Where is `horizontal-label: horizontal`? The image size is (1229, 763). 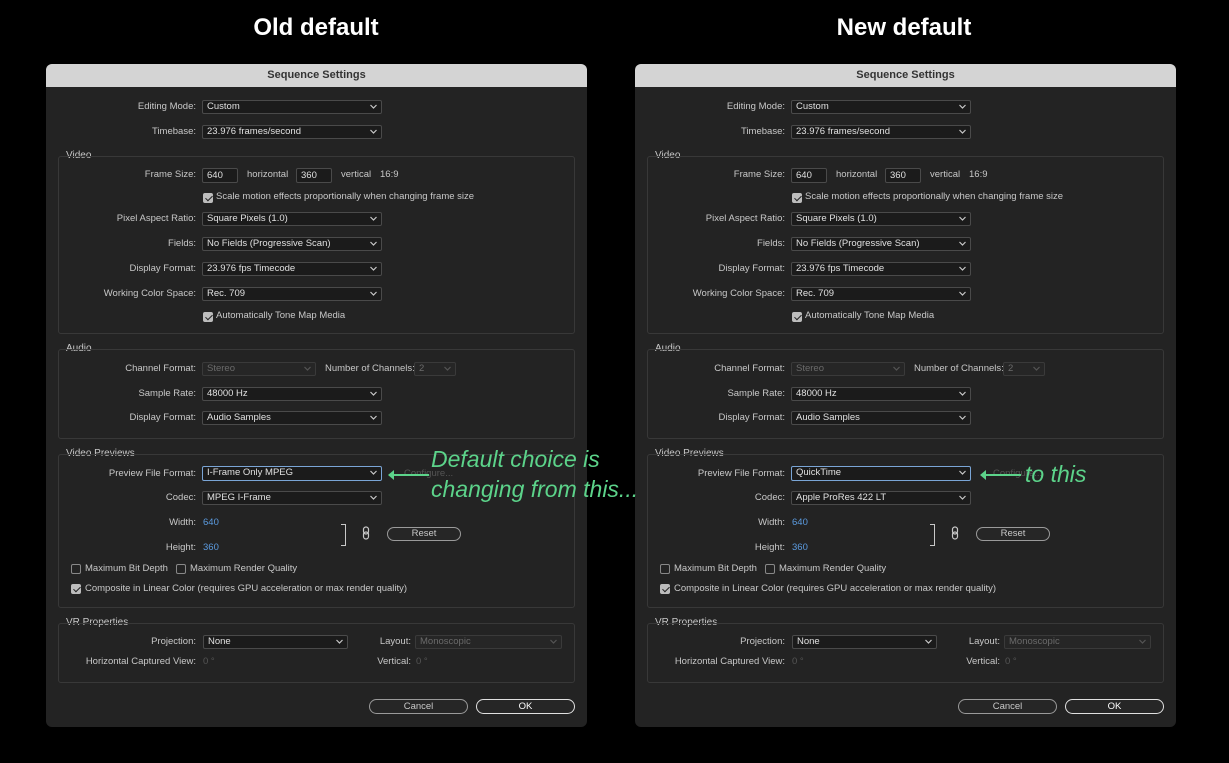 horizontal-label: horizontal is located at coordinates (268, 174).